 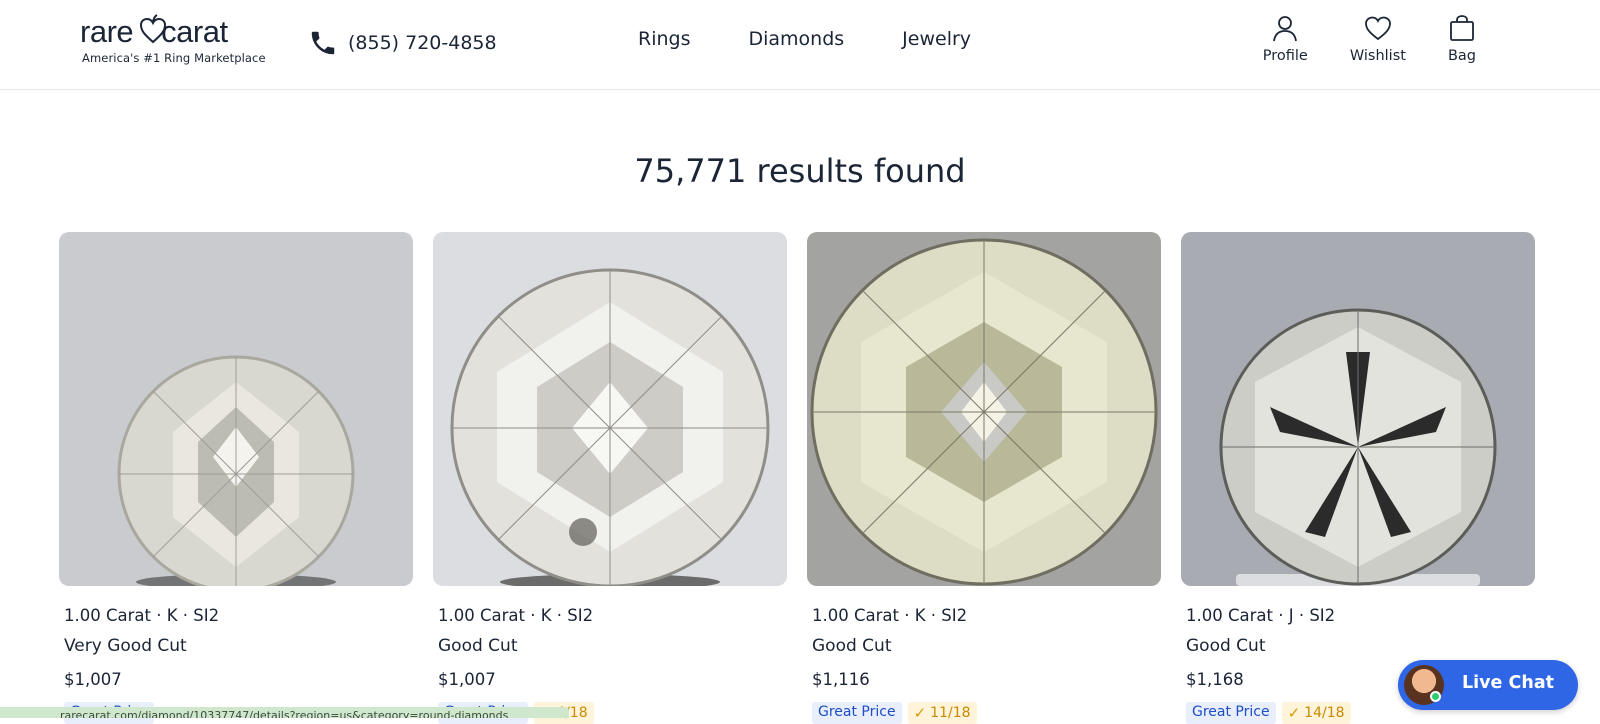 What do you see at coordinates (1462, 28) in the screenshot?
I see `shopping-bag-icon` at bounding box center [1462, 28].